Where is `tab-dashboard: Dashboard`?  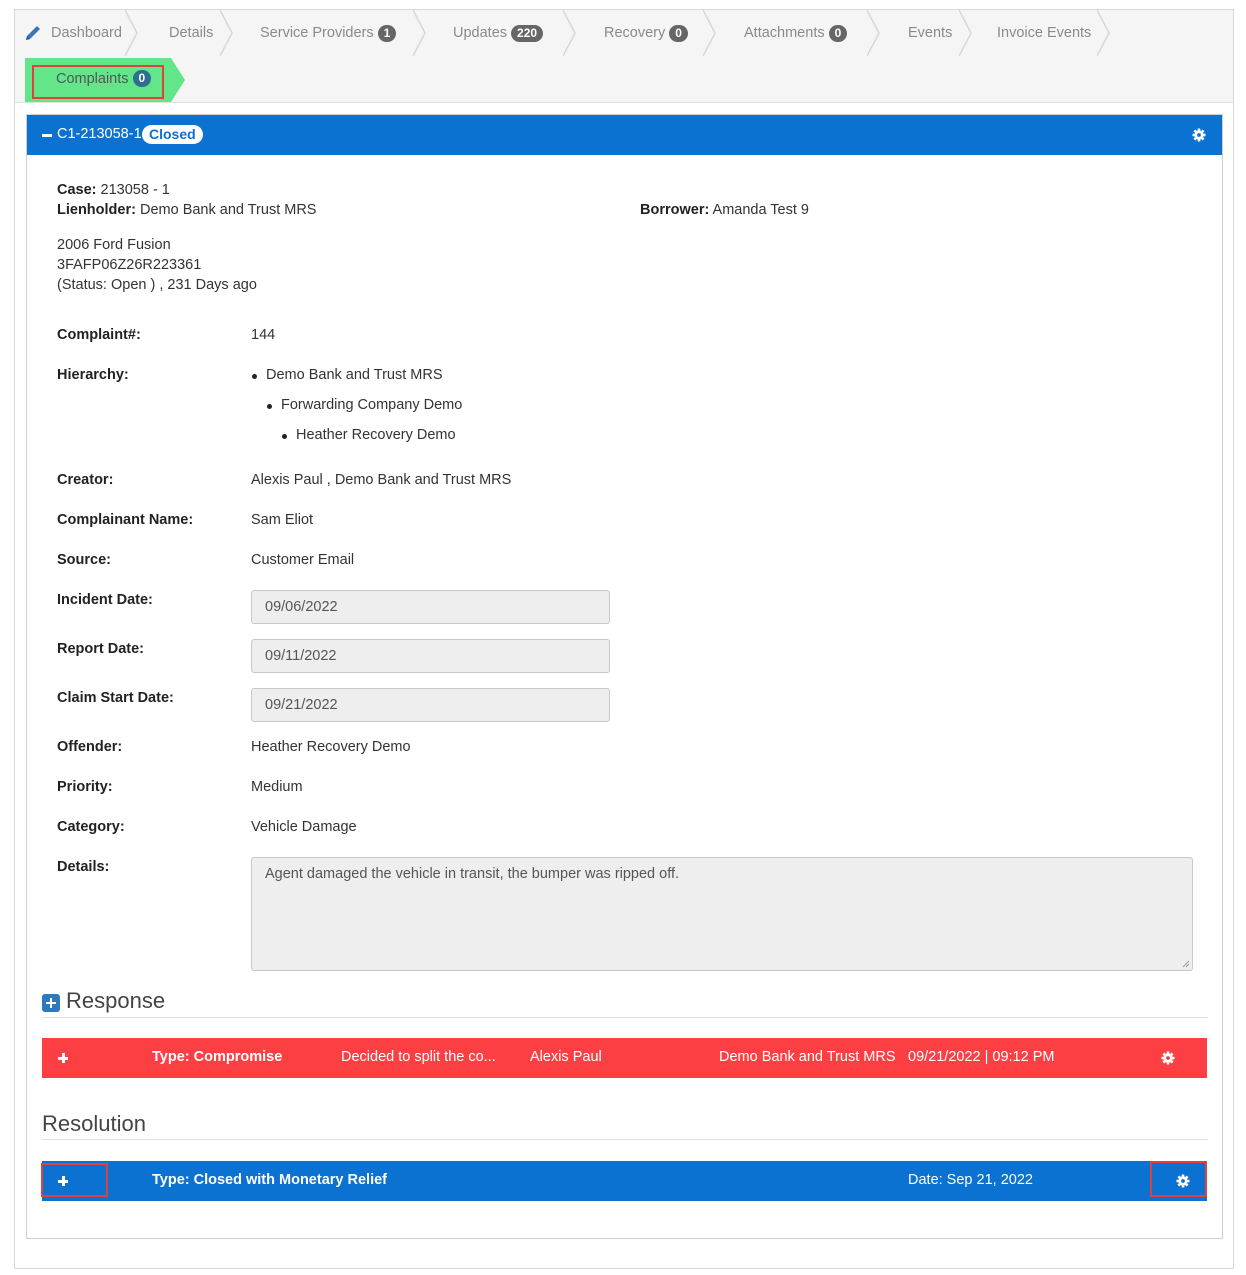
tab-dashboard: Dashboard is located at coordinates (76, 33).